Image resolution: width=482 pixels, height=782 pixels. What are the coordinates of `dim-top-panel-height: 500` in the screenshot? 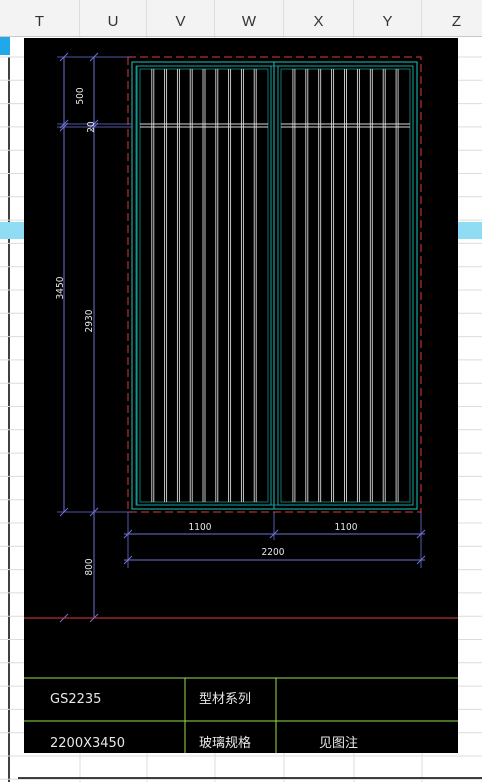 It's located at (80, 95).